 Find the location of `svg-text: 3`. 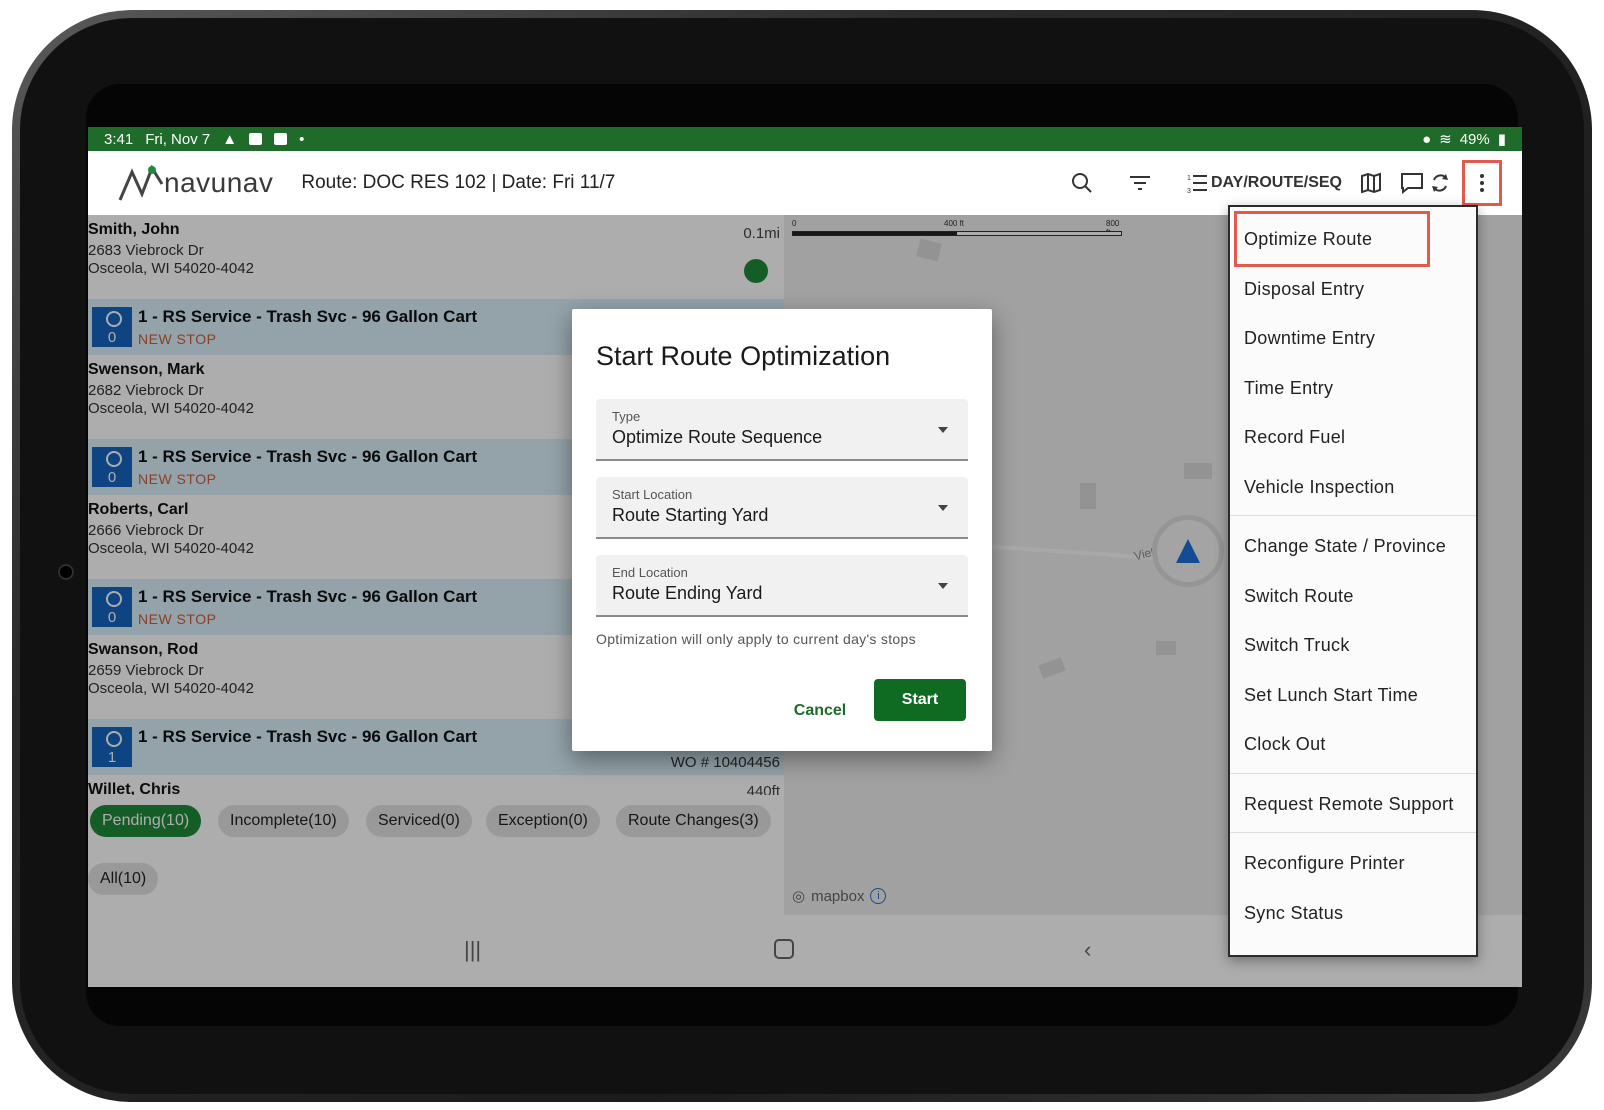

svg-text: 3 is located at coordinates (1189, 191).